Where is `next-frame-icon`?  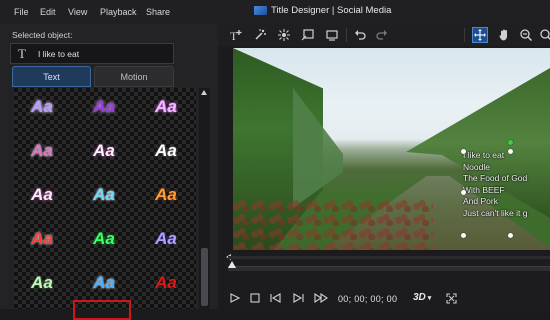
next-frame-icon is located at coordinates (298, 299).